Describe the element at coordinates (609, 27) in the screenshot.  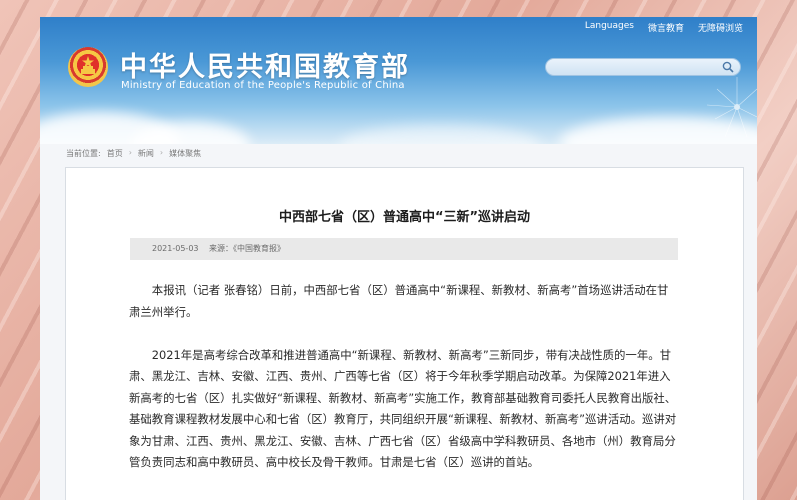
I see `languages-link: Languages` at that location.